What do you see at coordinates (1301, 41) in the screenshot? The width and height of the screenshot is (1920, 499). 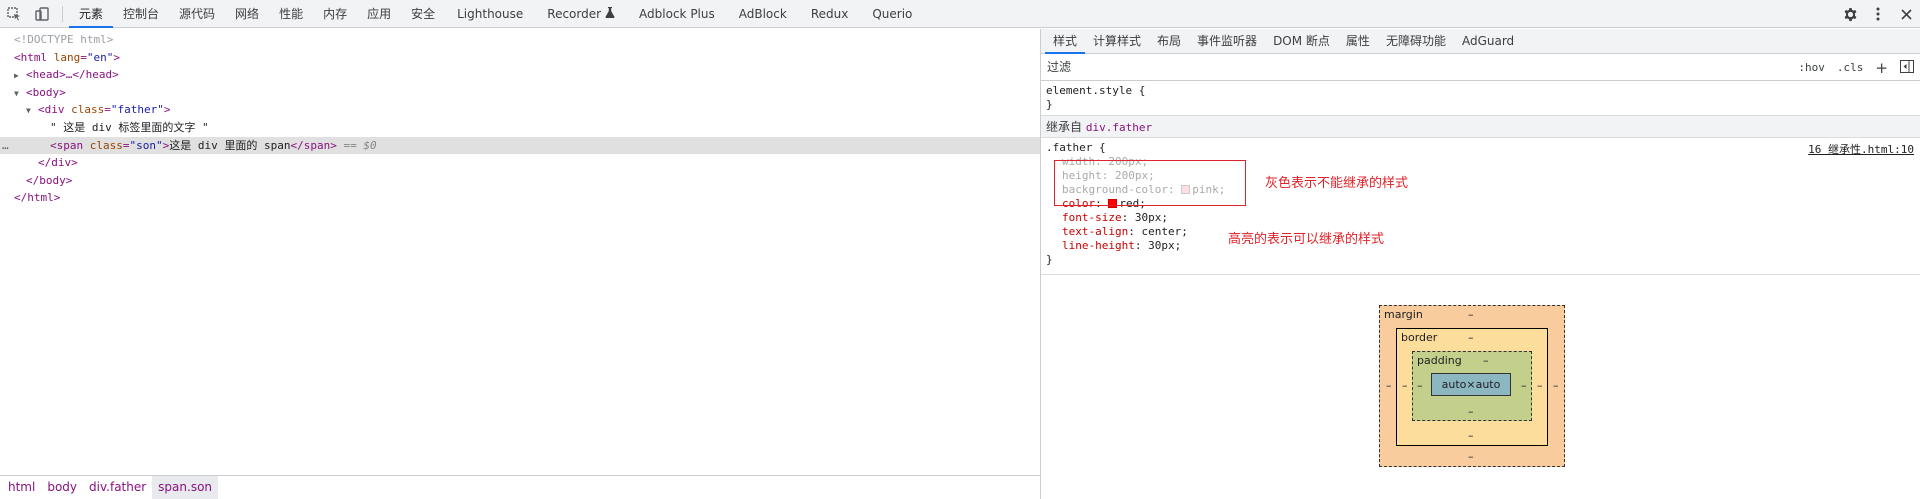 I see `tab-dom-breakpoints: DOM 断点` at bounding box center [1301, 41].